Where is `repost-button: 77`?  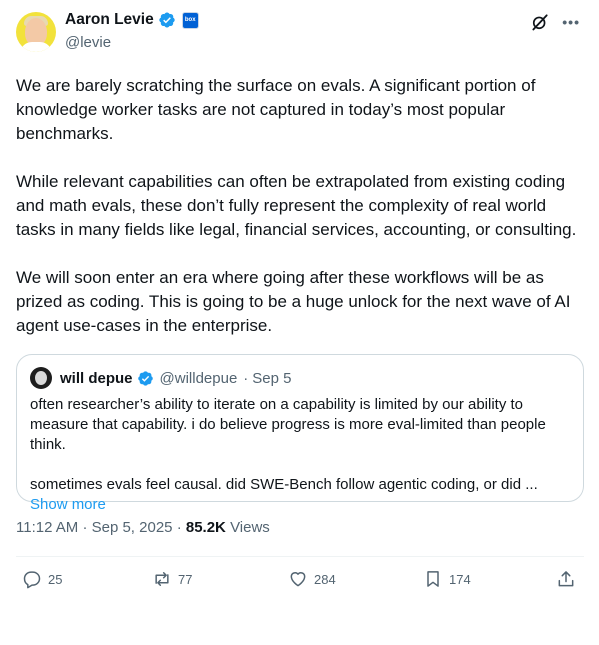 repost-button: 77 is located at coordinates (172, 579).